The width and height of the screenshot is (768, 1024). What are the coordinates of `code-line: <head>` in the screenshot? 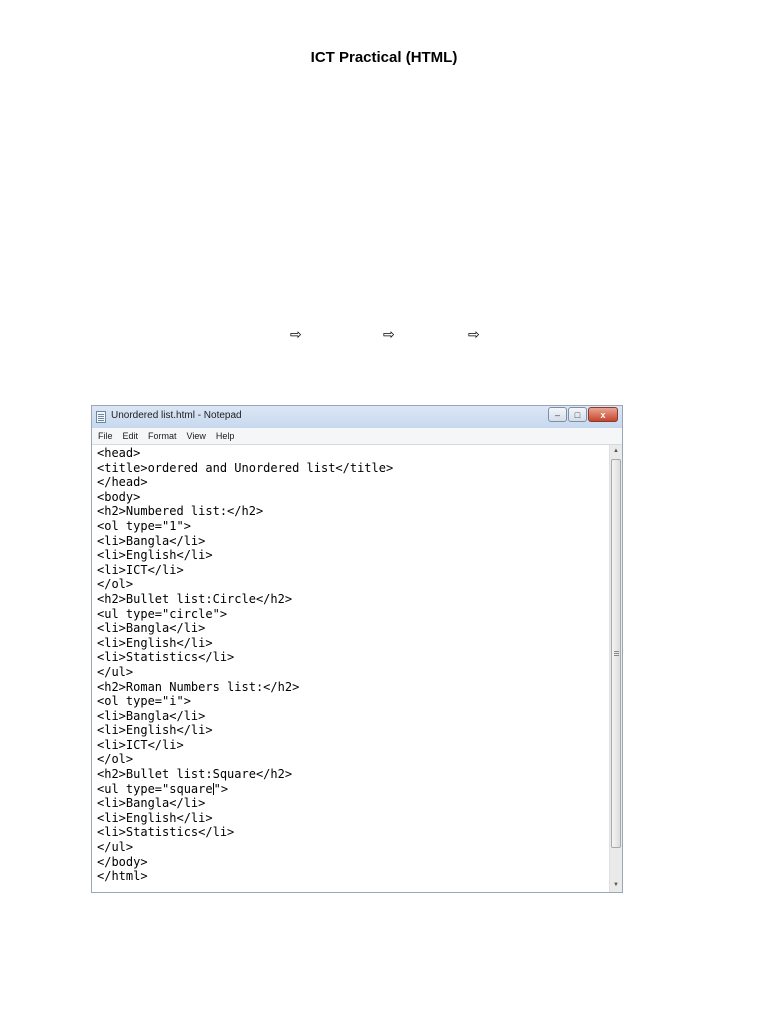 It's located at (119, 453).